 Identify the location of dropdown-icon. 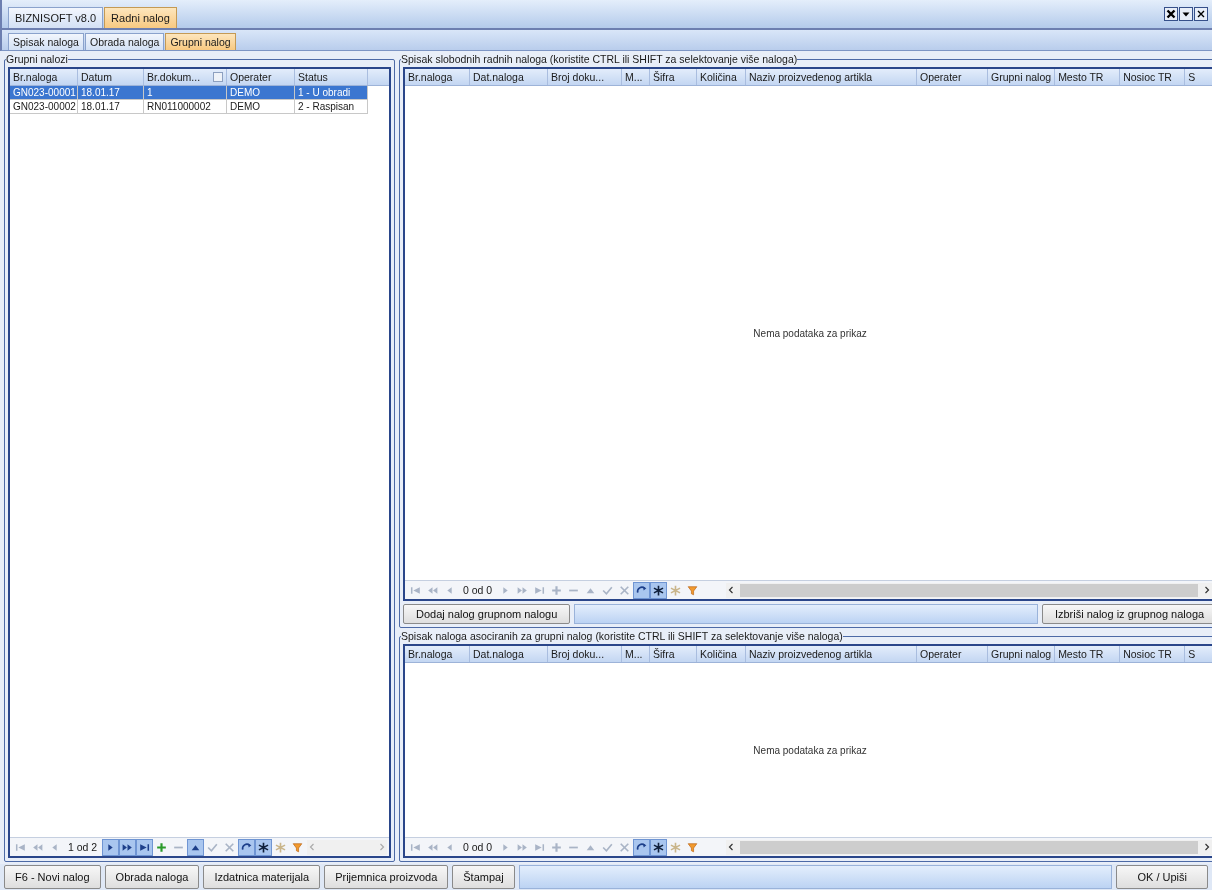
(1186, 14).